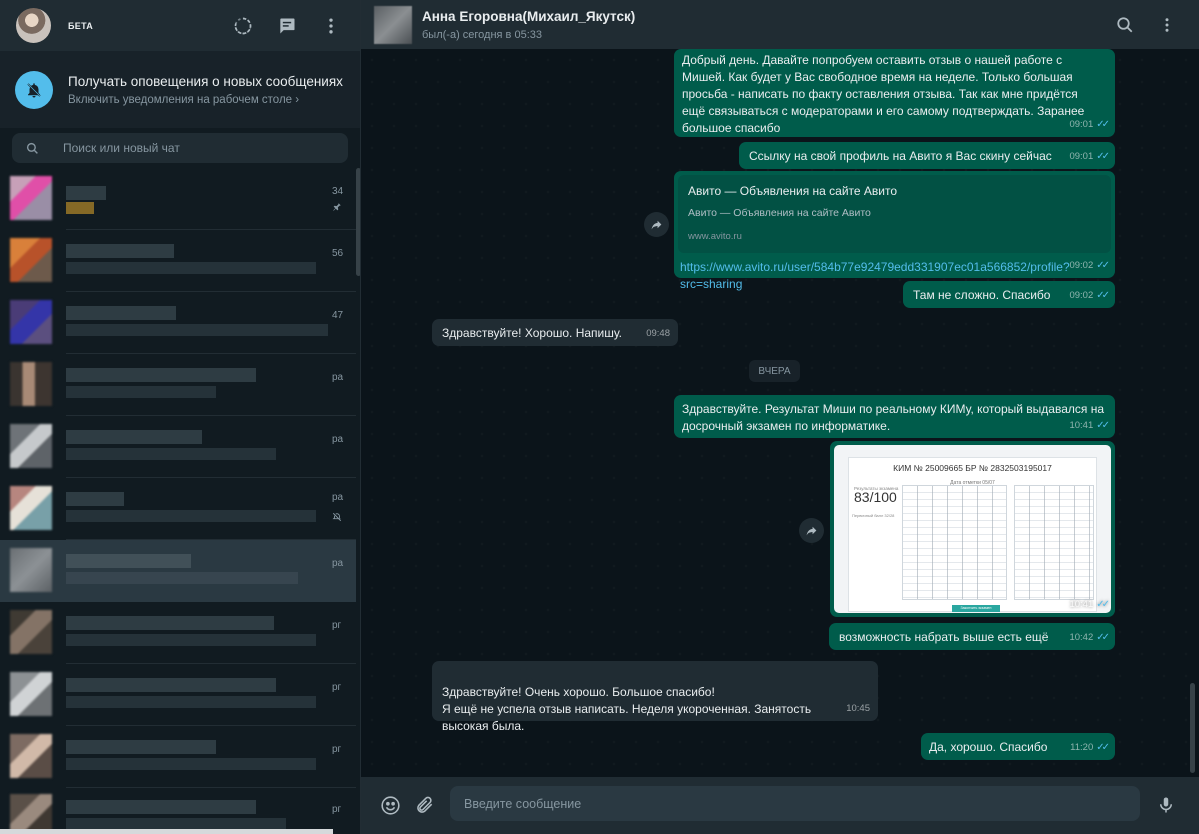  Describe the element at coordinates (180, 148) in the screenshot. I see `search-input: Поиск или новый чат` at that location.